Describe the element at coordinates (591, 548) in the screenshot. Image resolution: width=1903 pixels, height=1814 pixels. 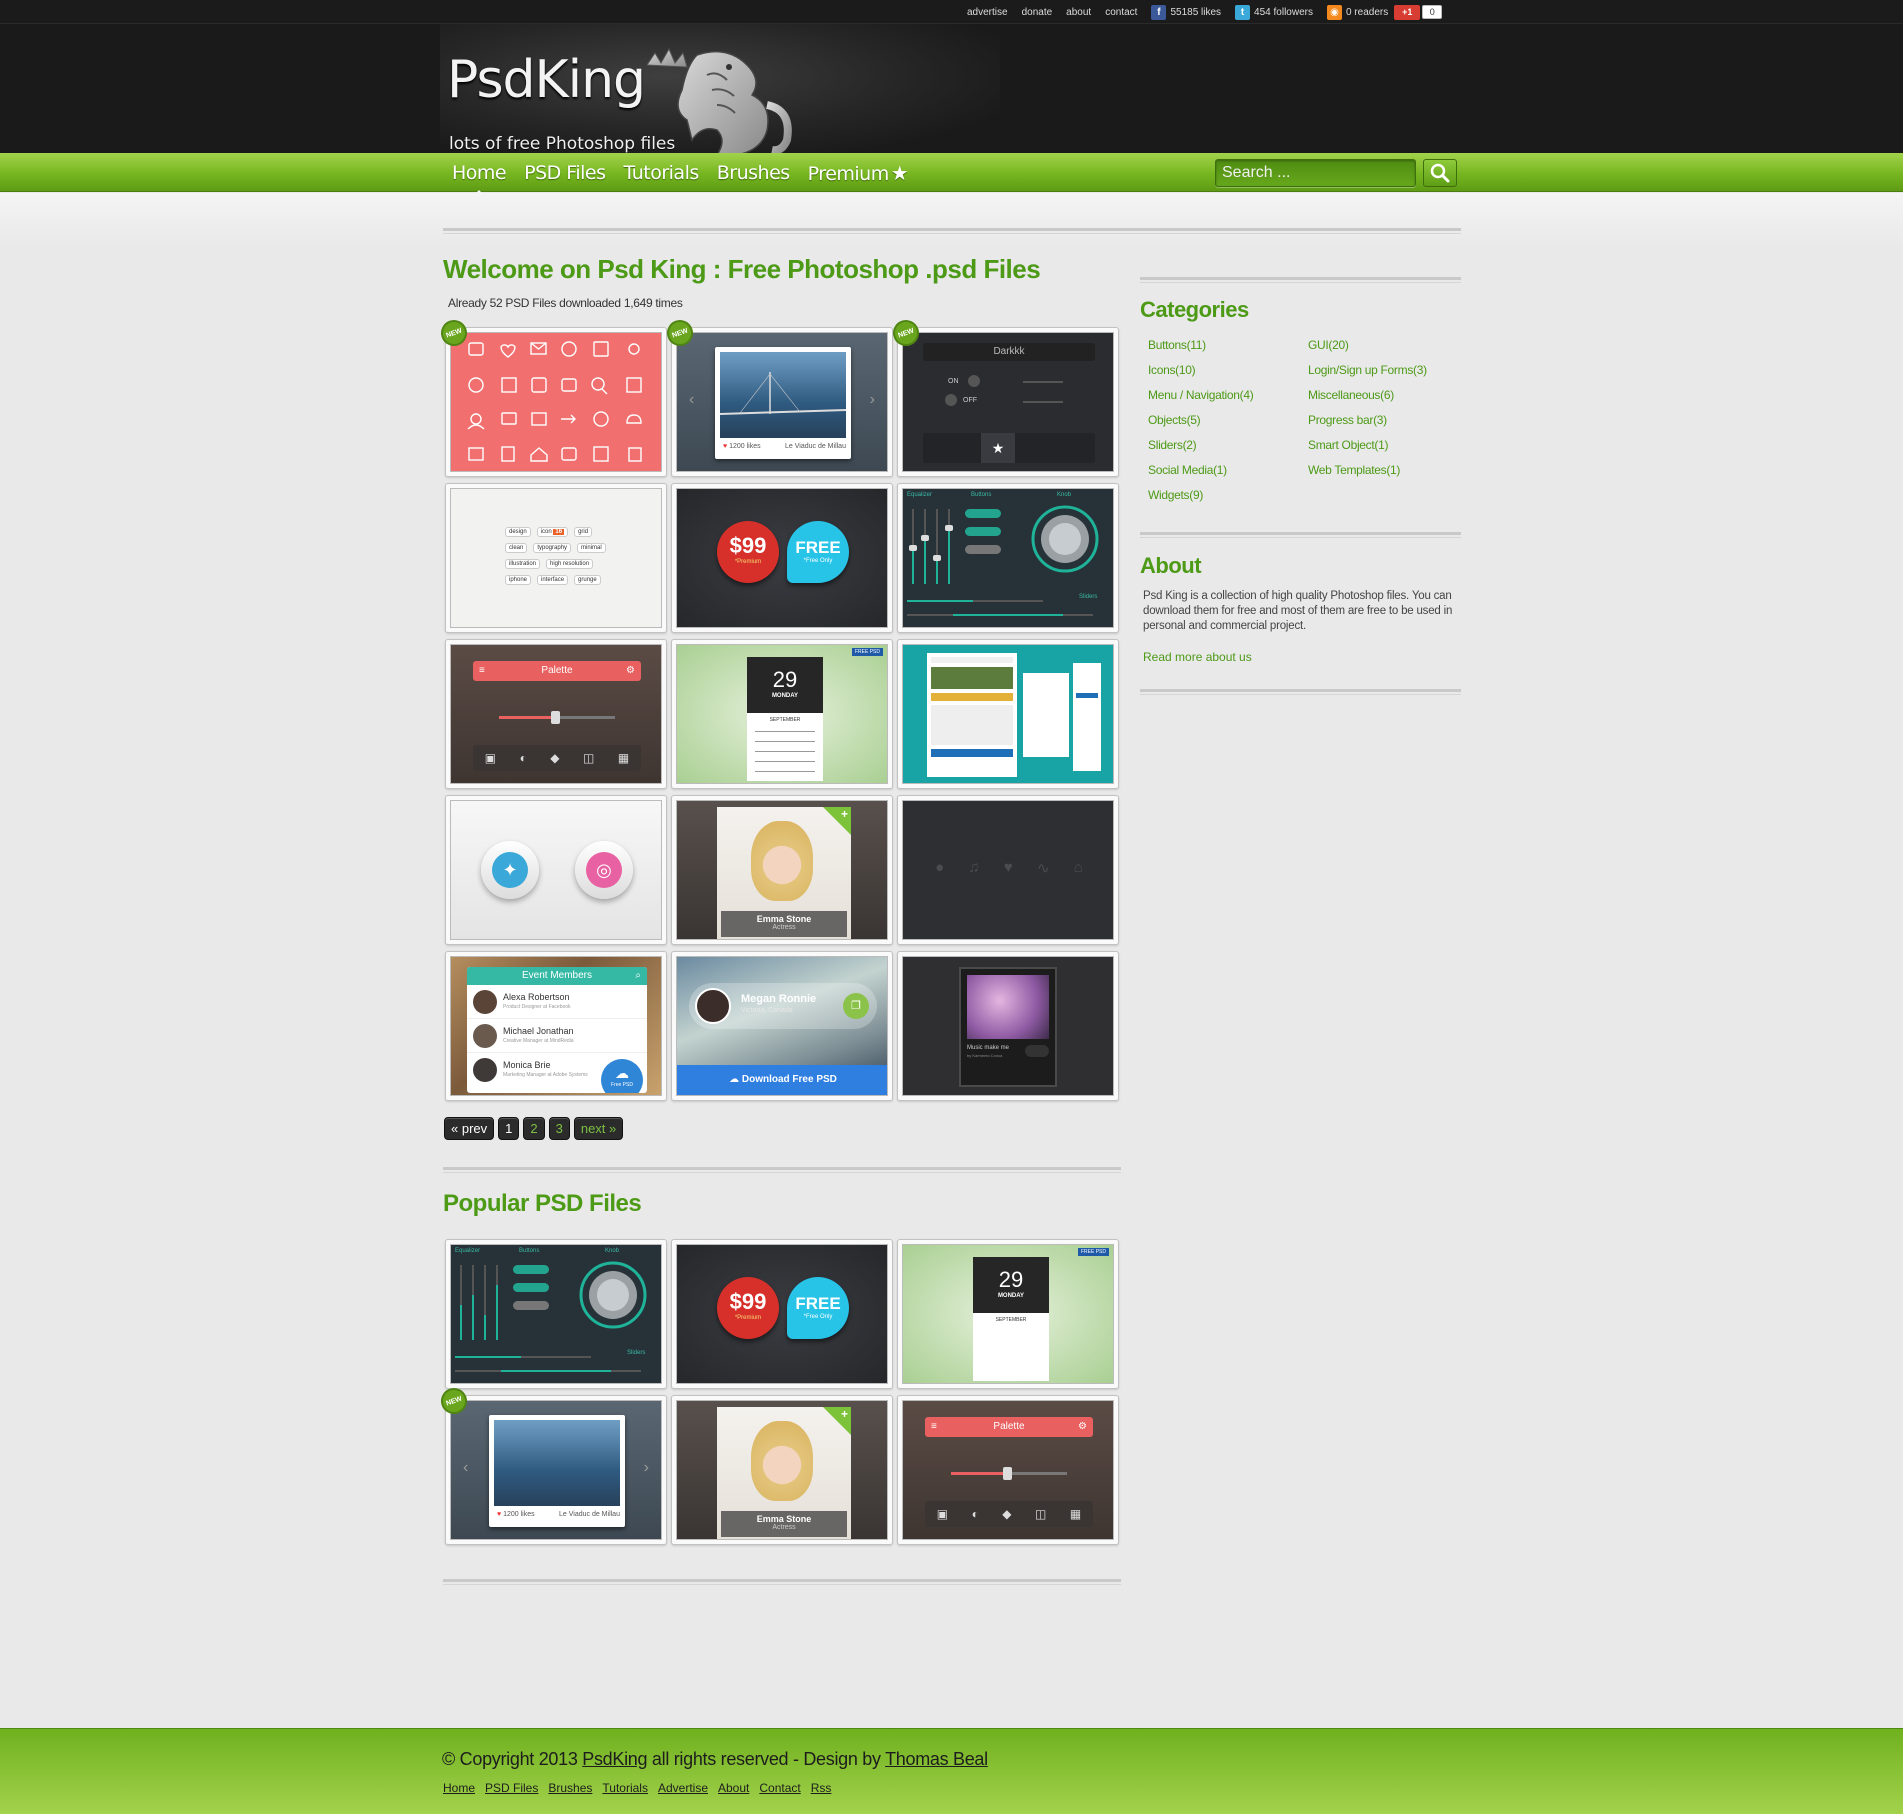
I see `tag: minimal` at that location.